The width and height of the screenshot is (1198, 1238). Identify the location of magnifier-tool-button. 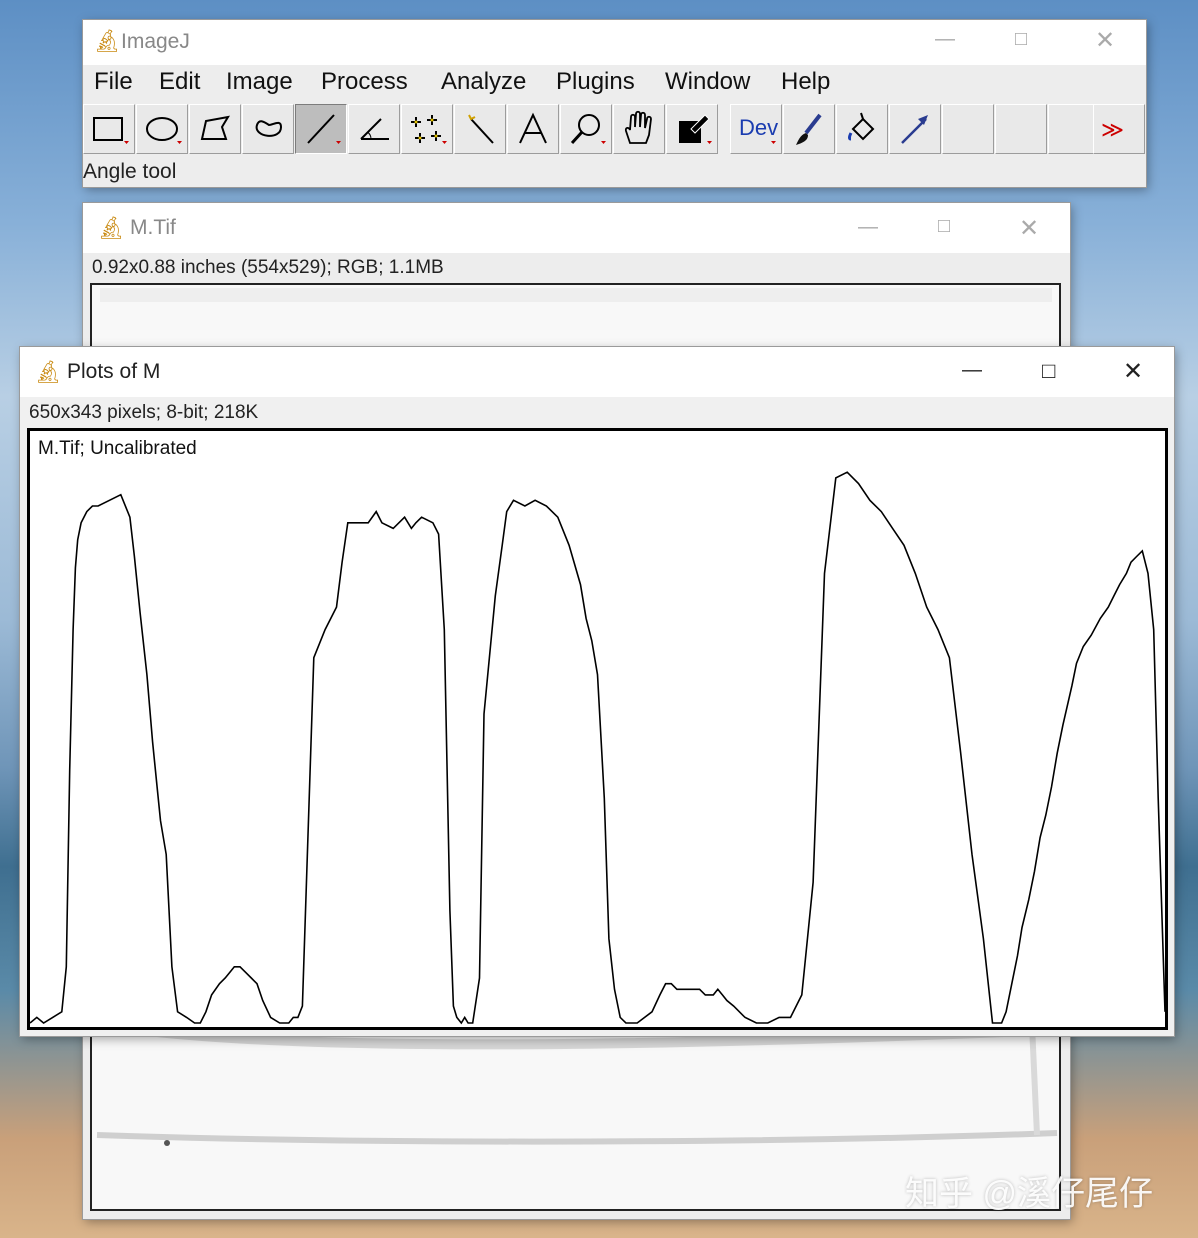
(586, 129).